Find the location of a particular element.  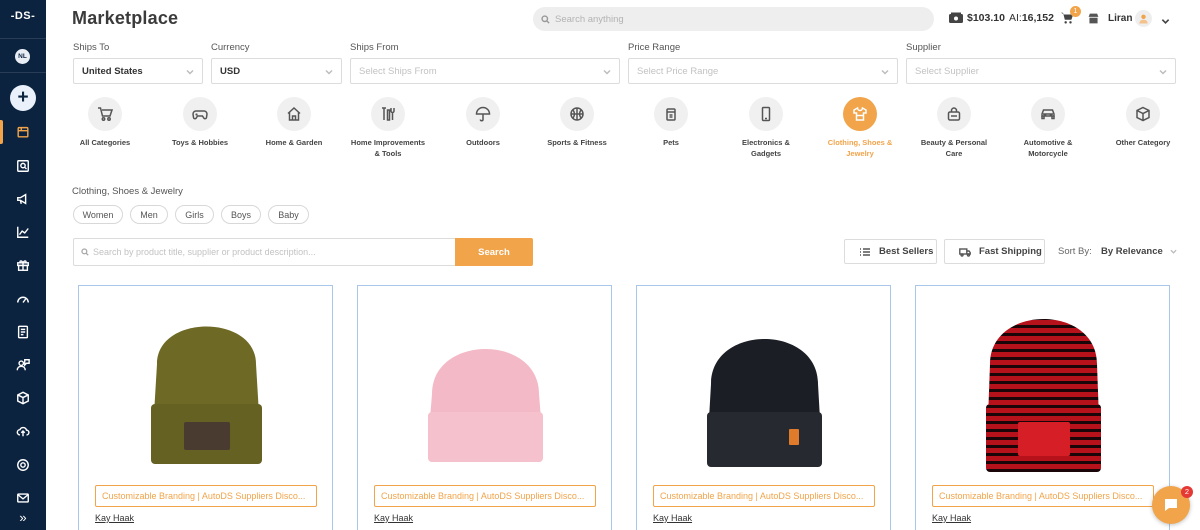

category-other: Other Category is located at coordinates (1143, 122).